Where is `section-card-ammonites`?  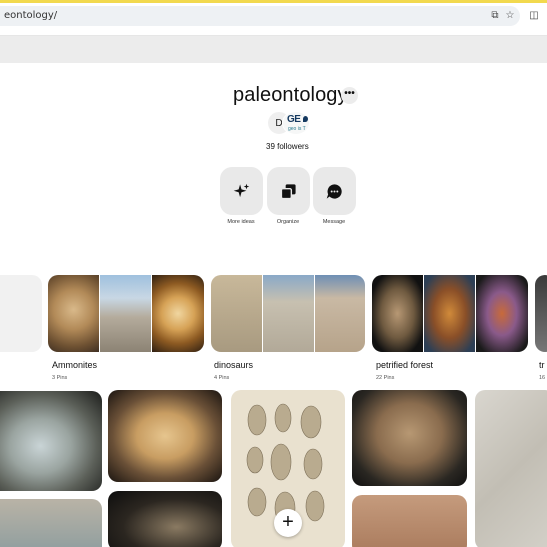
section-card-ammonites is located at coordinates (126, 313).